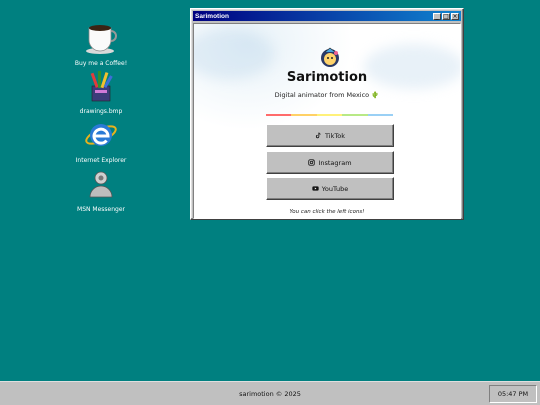 This screenshot has width=540, height=405. Describe the element at coordinates (330, 115) in the screenshot. I see `rainbow-divider` at that location.